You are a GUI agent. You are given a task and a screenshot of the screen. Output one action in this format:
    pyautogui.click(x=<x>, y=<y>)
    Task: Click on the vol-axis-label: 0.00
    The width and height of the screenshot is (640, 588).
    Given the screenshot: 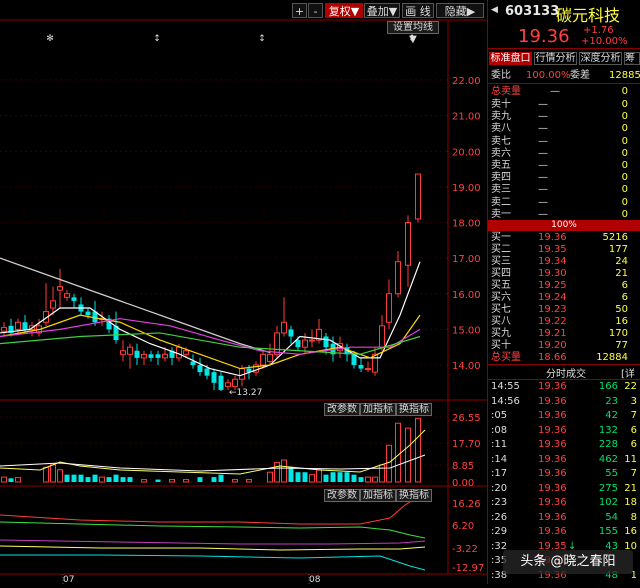 What is the action you would take?
    pyautogui.click(x=463, y=483)
    